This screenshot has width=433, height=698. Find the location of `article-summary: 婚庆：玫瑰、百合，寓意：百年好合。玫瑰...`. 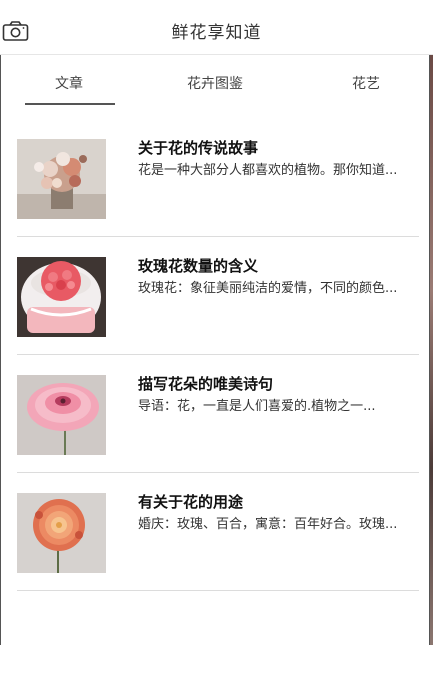

article-summary: 婚庆：玫瑰、百合，寓意：百年好合。玫瑰... is located at coordinates (268, 524).